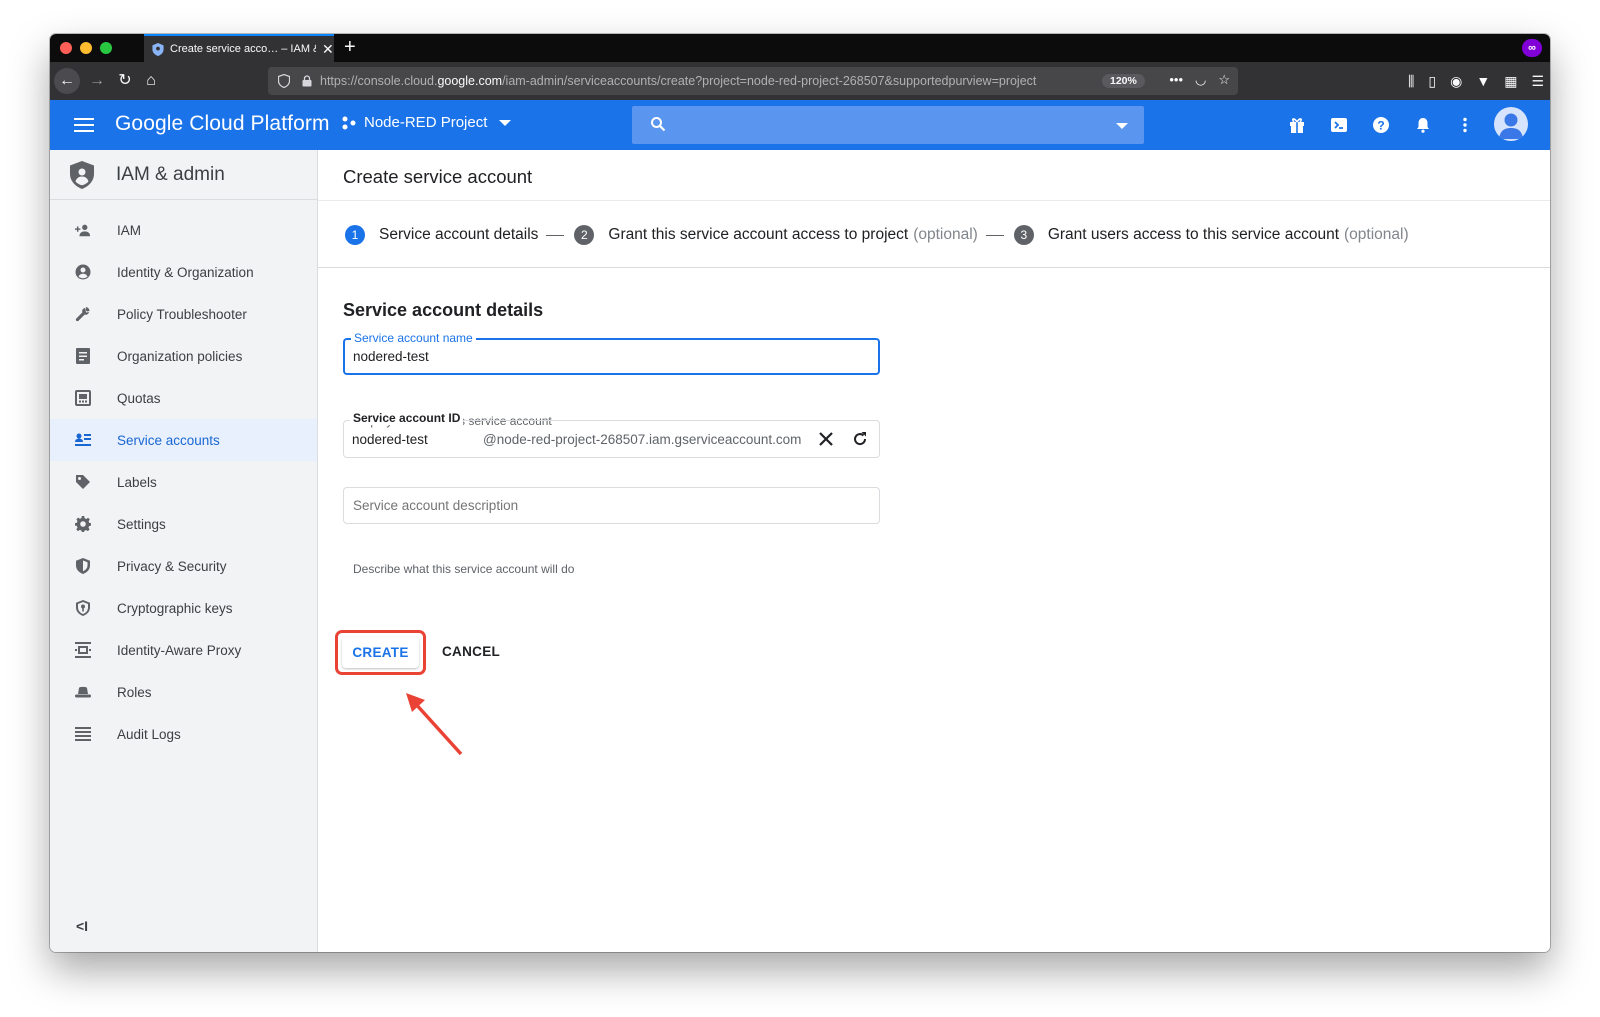  What do you see at coordinates (82, 174) in the screenshot?
I see `iam-shield-icon` at bounding box center [82, 174].